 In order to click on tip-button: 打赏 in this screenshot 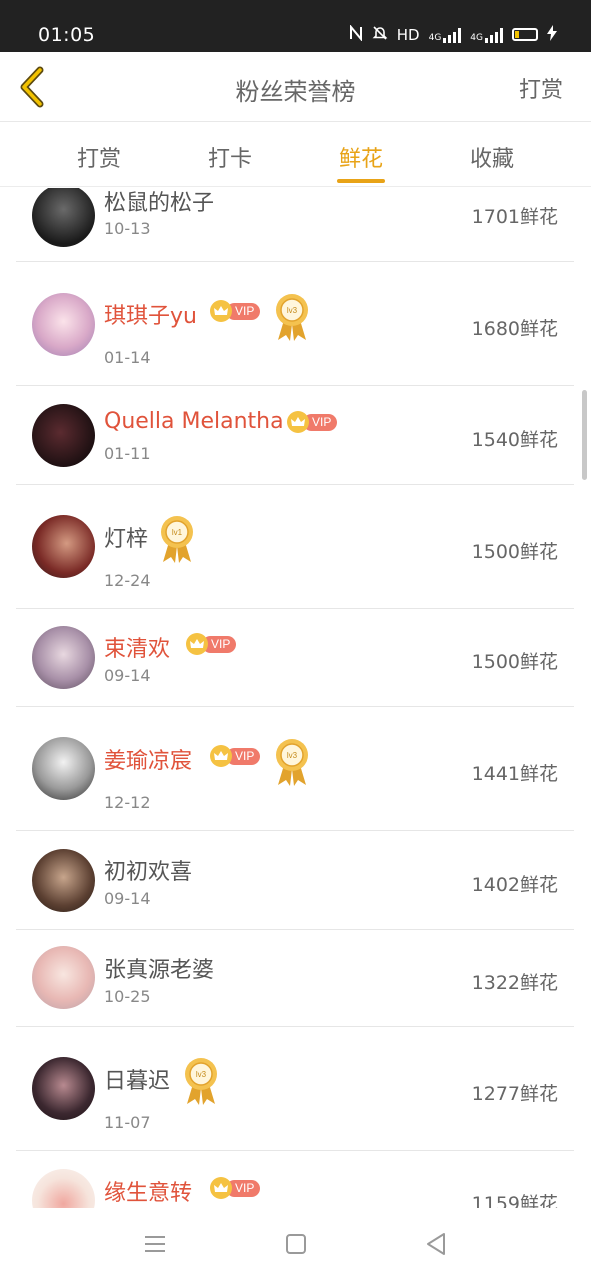, I will do `click(541, 88)`.